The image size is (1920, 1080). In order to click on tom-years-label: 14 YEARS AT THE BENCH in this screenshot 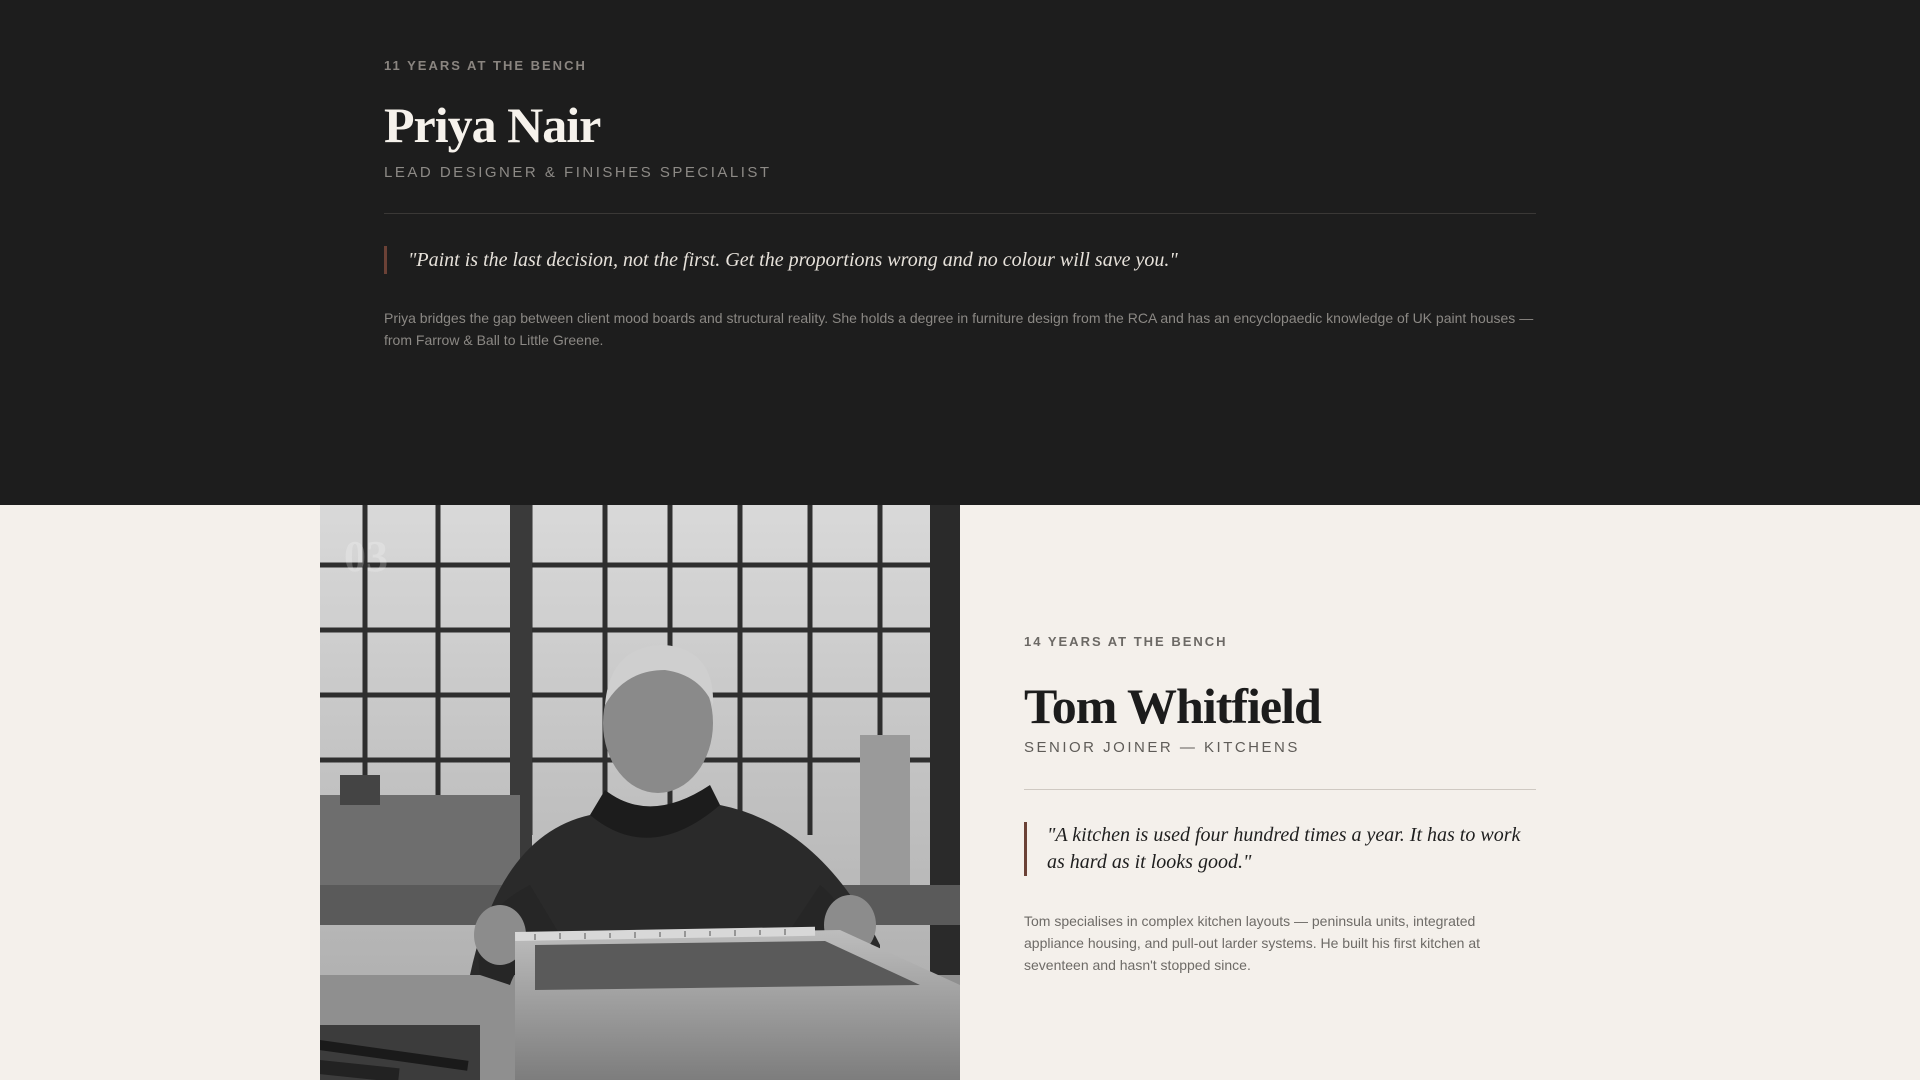, I will do `click(1126, 641)`.